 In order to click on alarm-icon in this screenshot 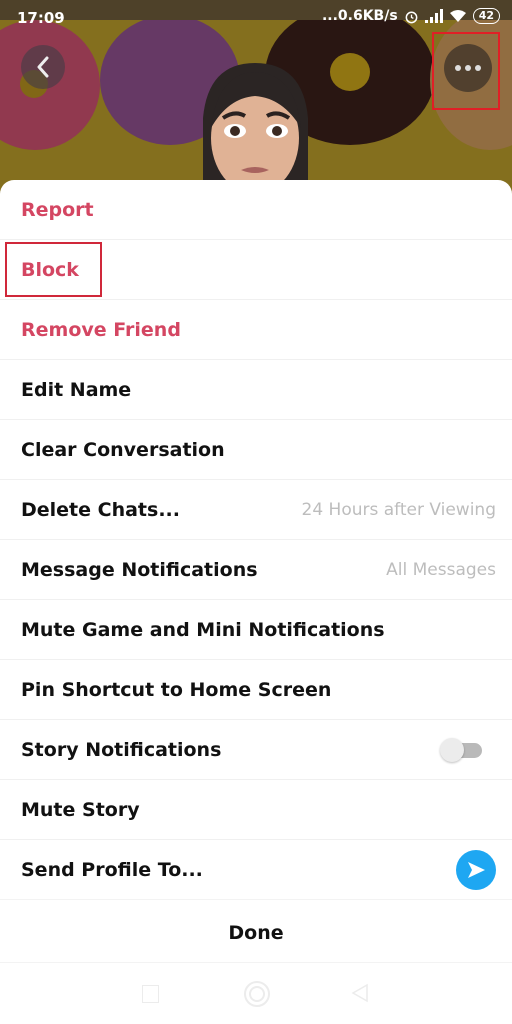, I will do `click(411, 17)`.